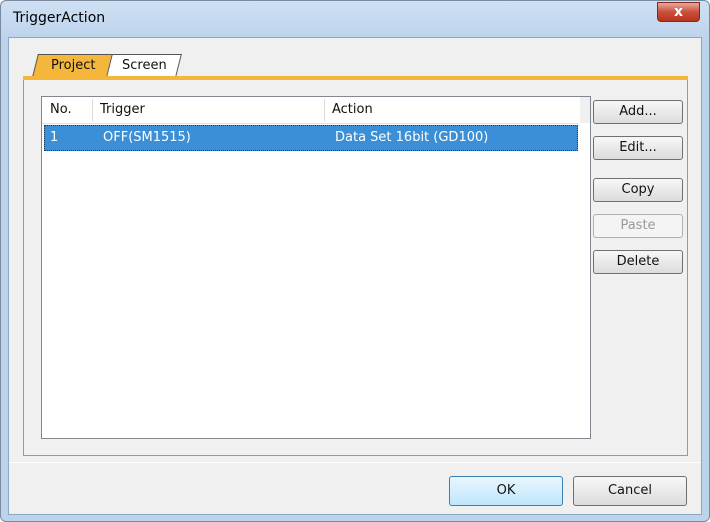  What do you see at coordinates (59, 18) in the screenshot?
I see `window-title: TriggerAction` at bounding box center [59, 18].